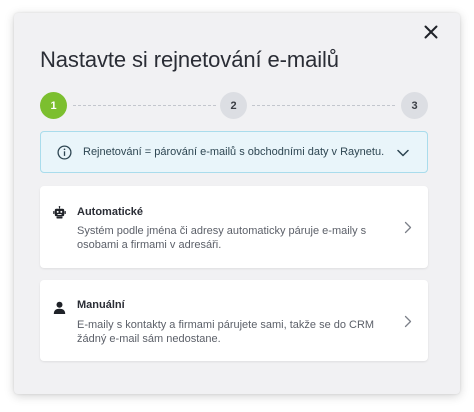 The width and height of the screenshot is (474, 412). I want to click on info-icon, so click(64, 152).